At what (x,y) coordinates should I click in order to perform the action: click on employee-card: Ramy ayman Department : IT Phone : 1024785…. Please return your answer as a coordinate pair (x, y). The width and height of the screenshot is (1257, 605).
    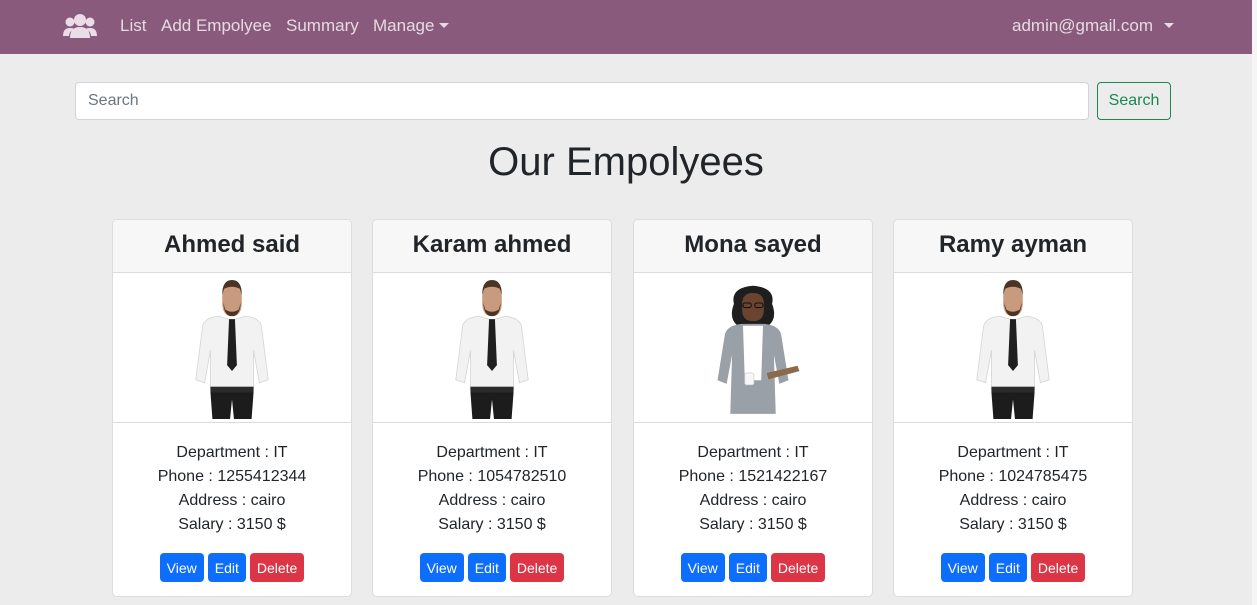
    Looking at the image, I should click on (1013, 408).